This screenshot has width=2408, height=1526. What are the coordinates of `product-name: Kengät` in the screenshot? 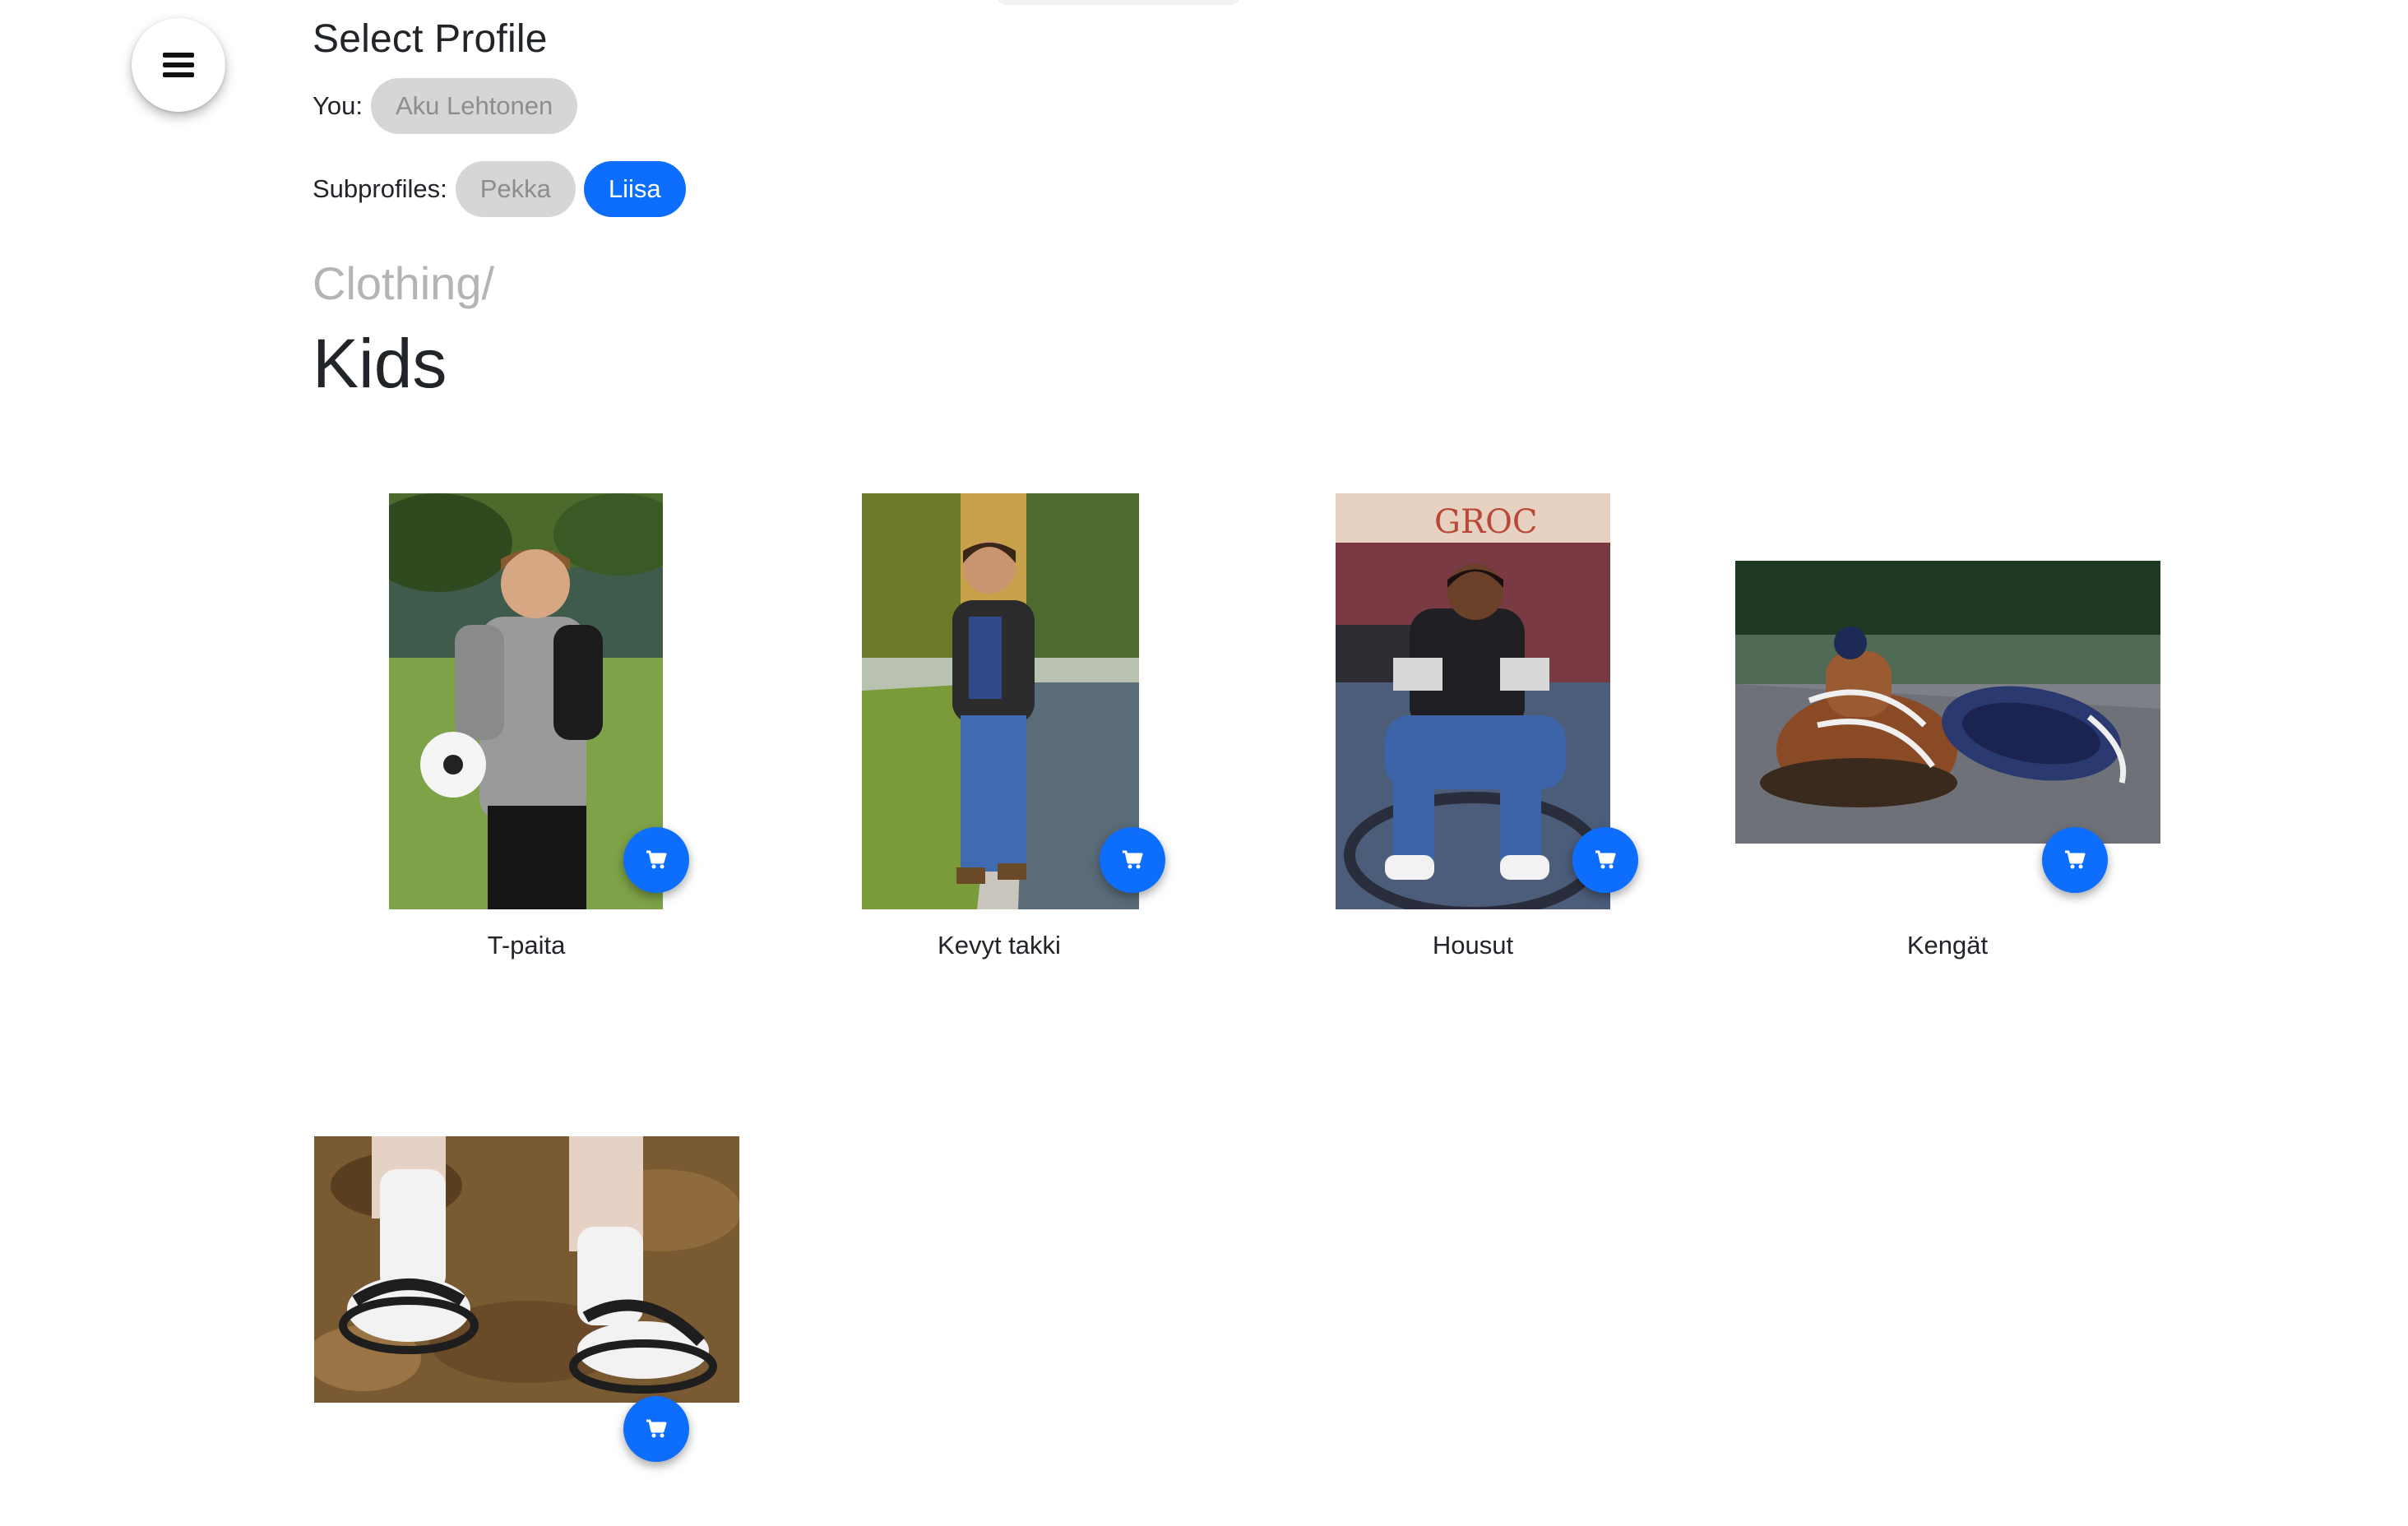 It's located at (1947, 945).